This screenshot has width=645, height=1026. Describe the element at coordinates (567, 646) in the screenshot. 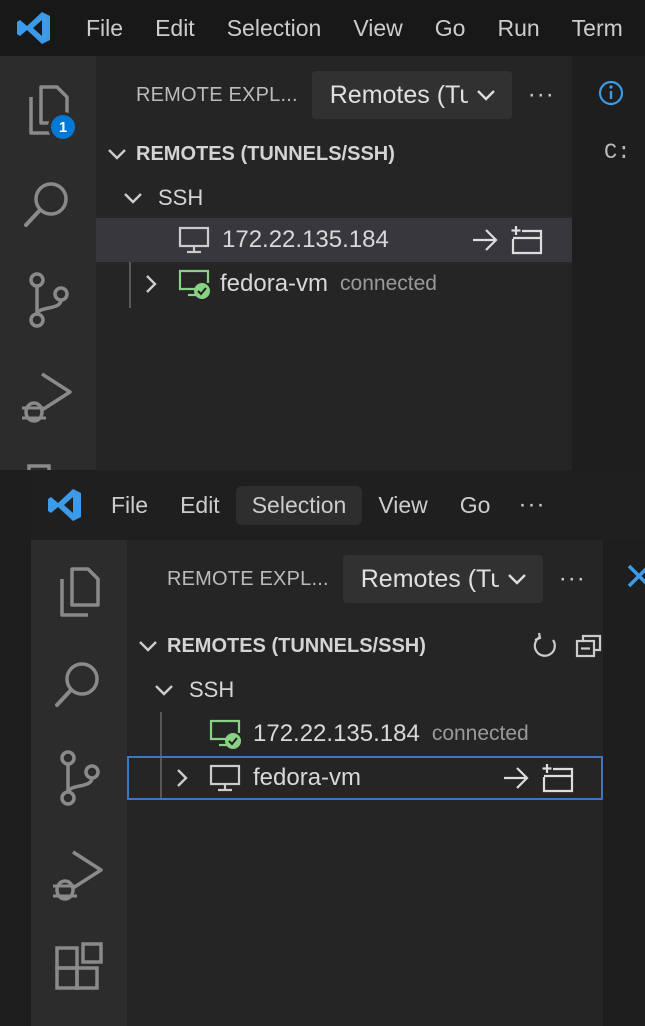

I see `section-actions` at that location.